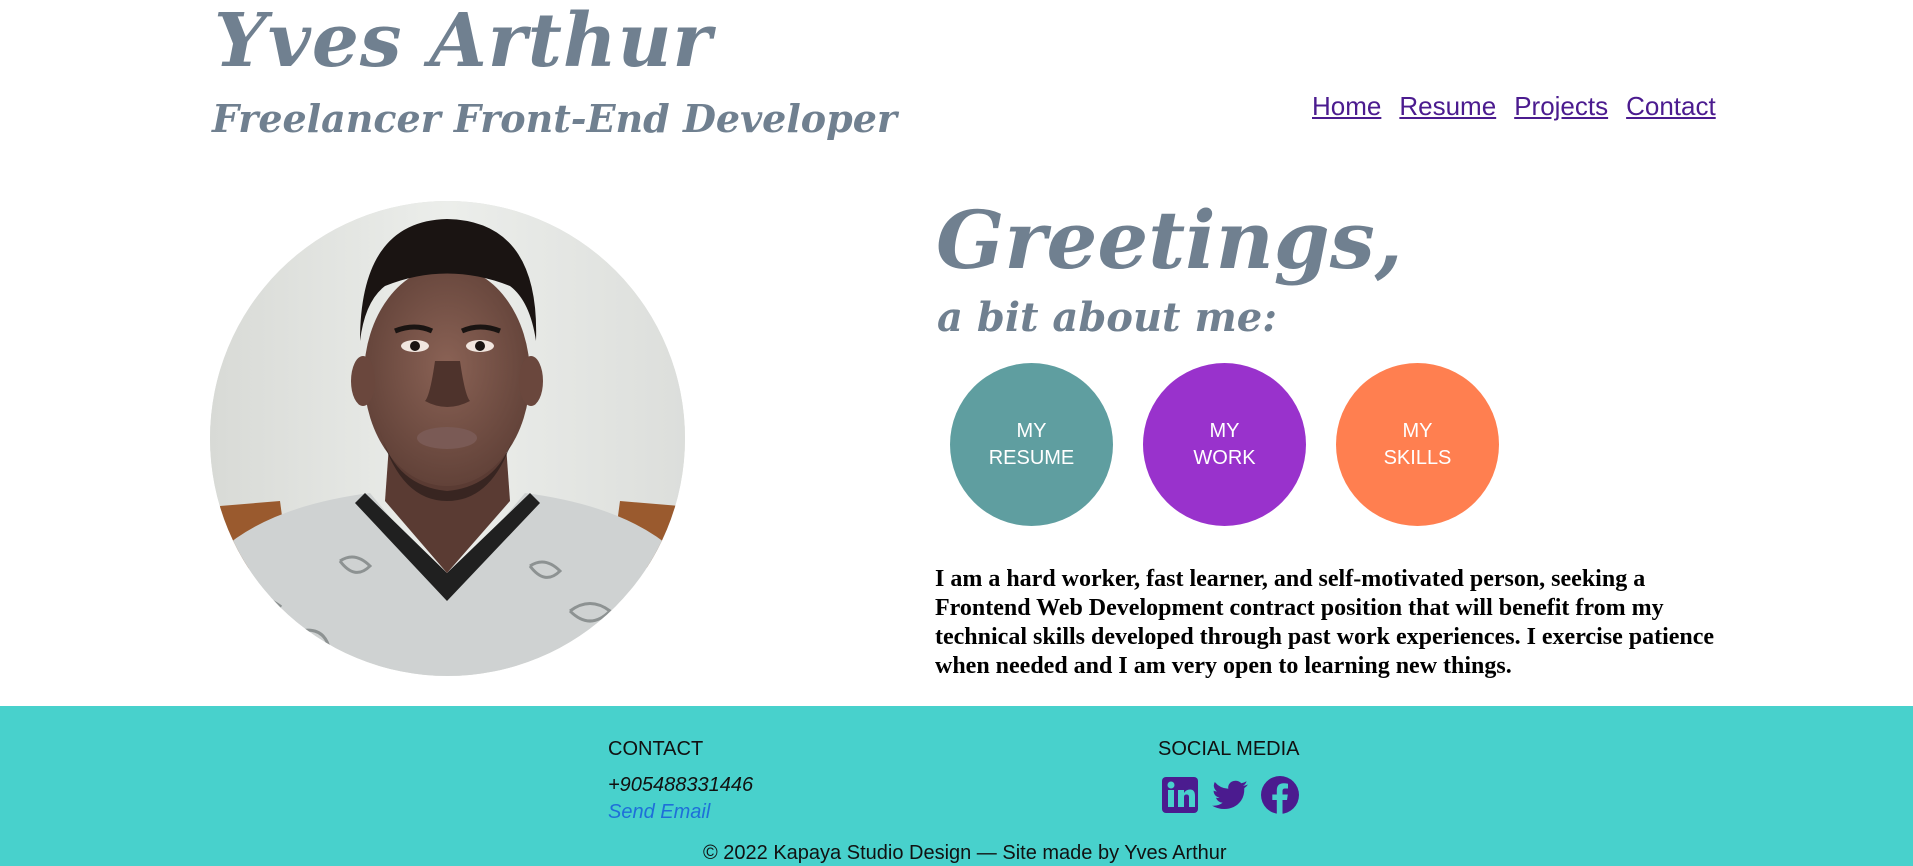  What do you see at coordinates (1180, 795) in the screenshot?
I see `linkedin-icon` at bounding box center [1180, 795].